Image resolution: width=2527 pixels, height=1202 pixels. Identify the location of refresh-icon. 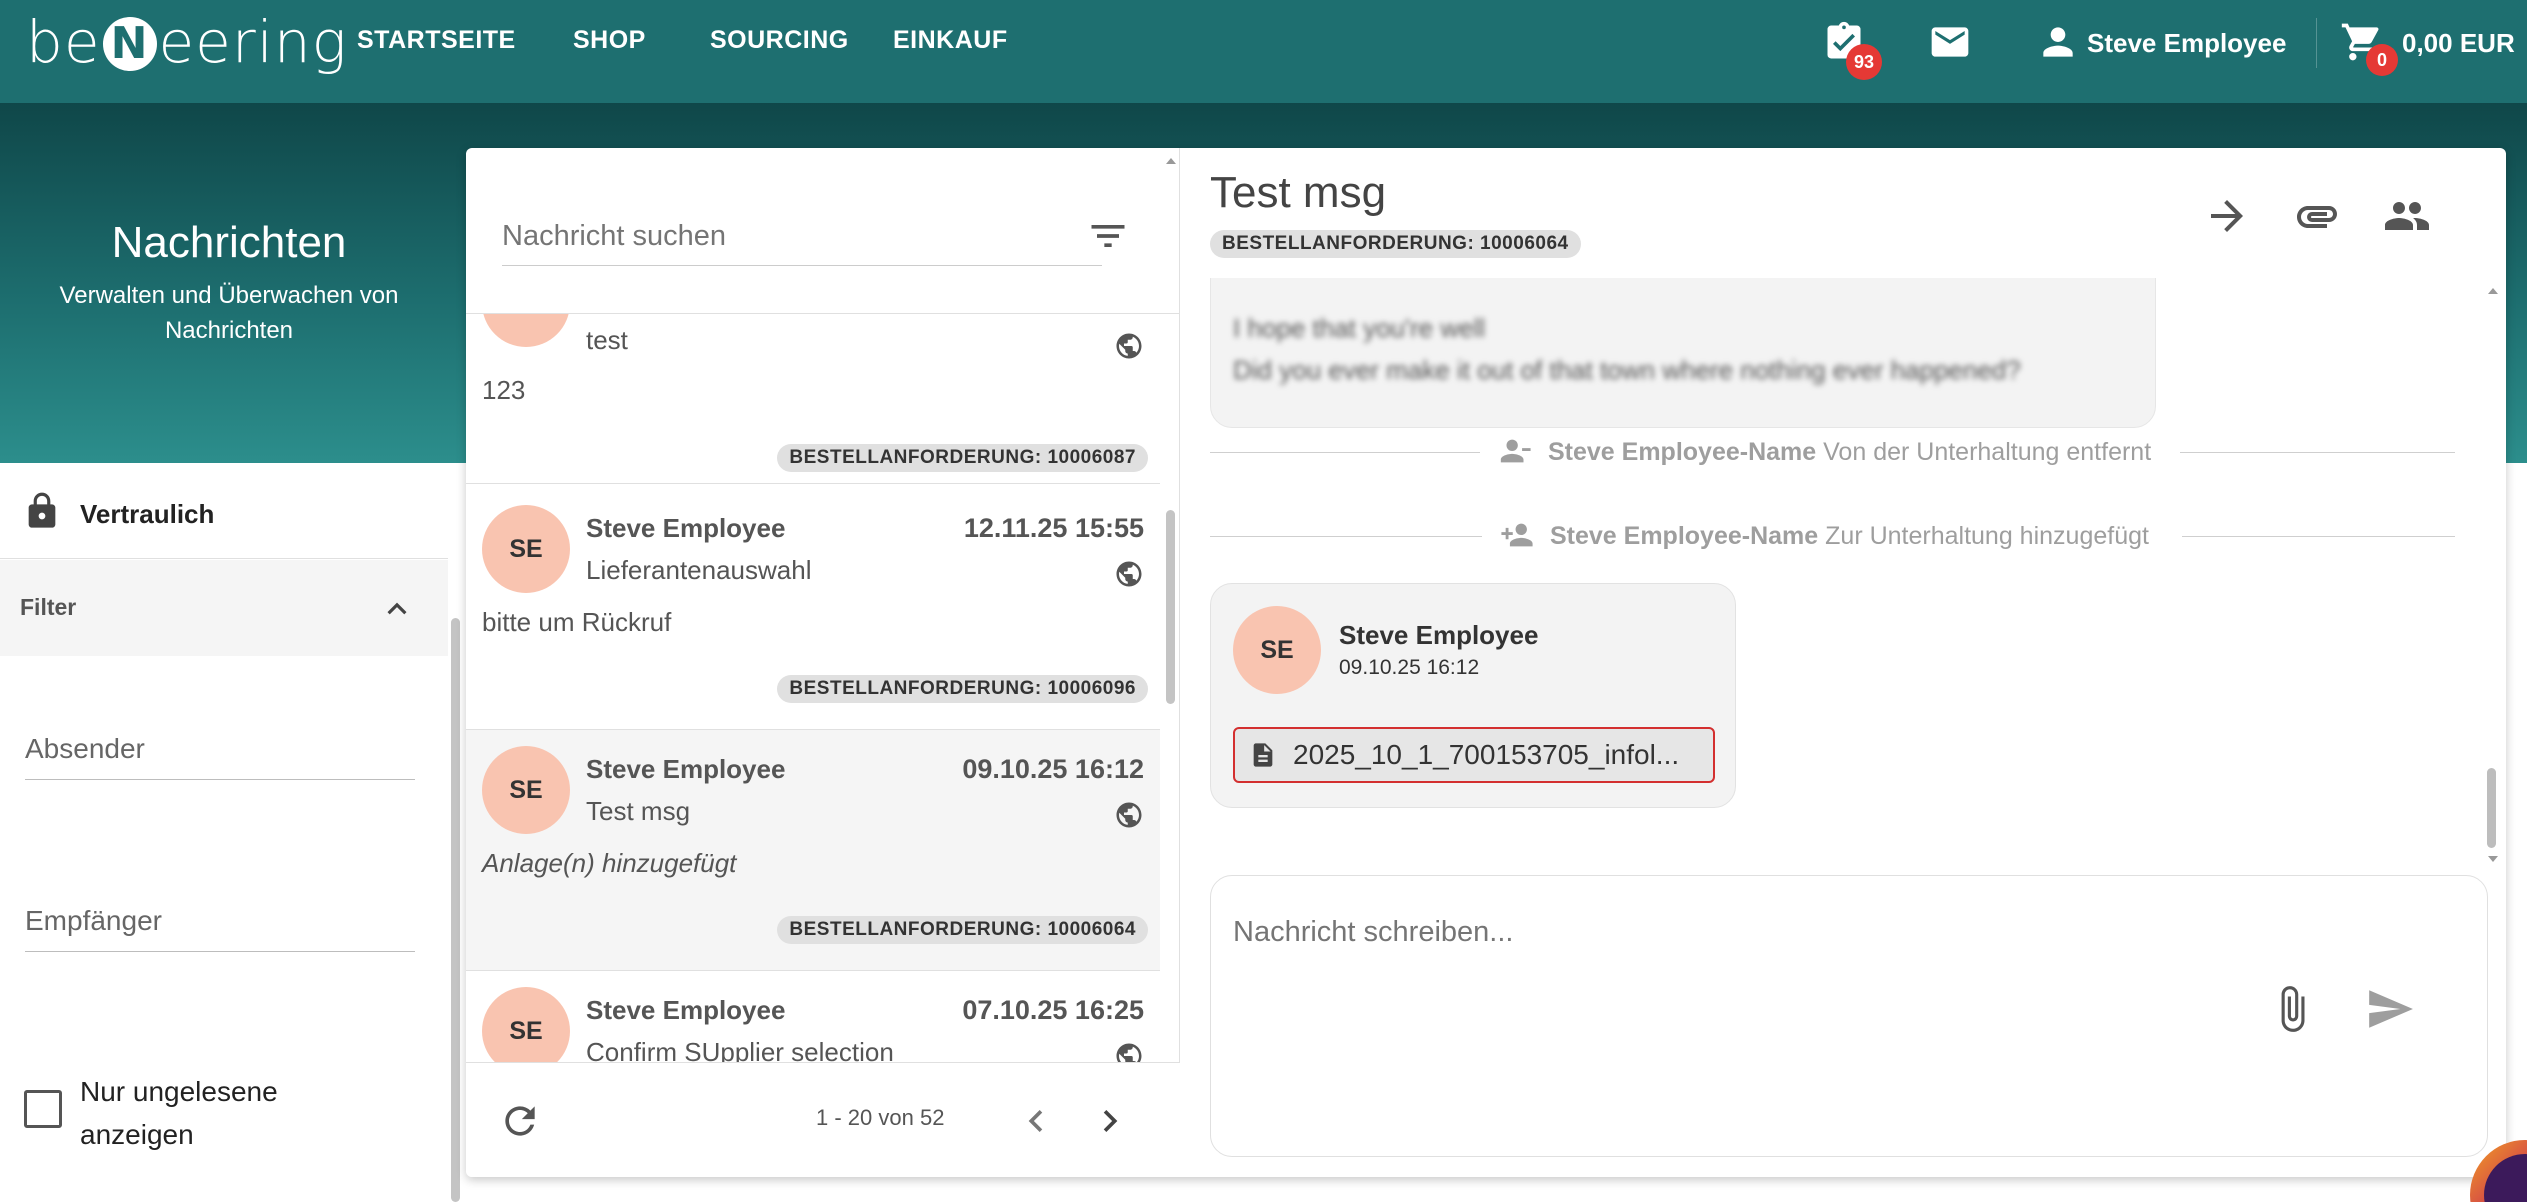
(520, 1121).